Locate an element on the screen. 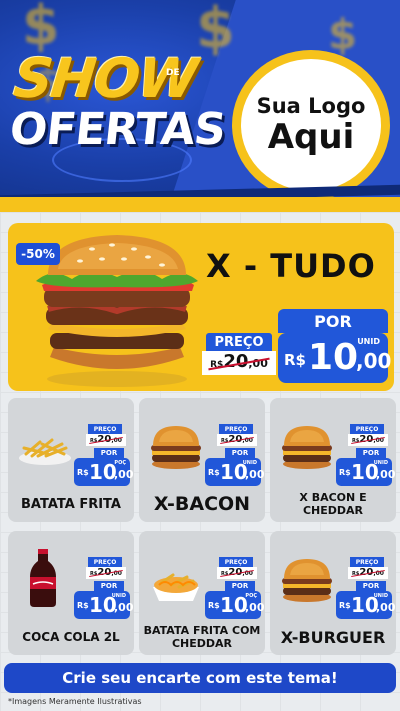 The image size is (400, 711). dollar-icon: $ is located at coordinates (343, 34).